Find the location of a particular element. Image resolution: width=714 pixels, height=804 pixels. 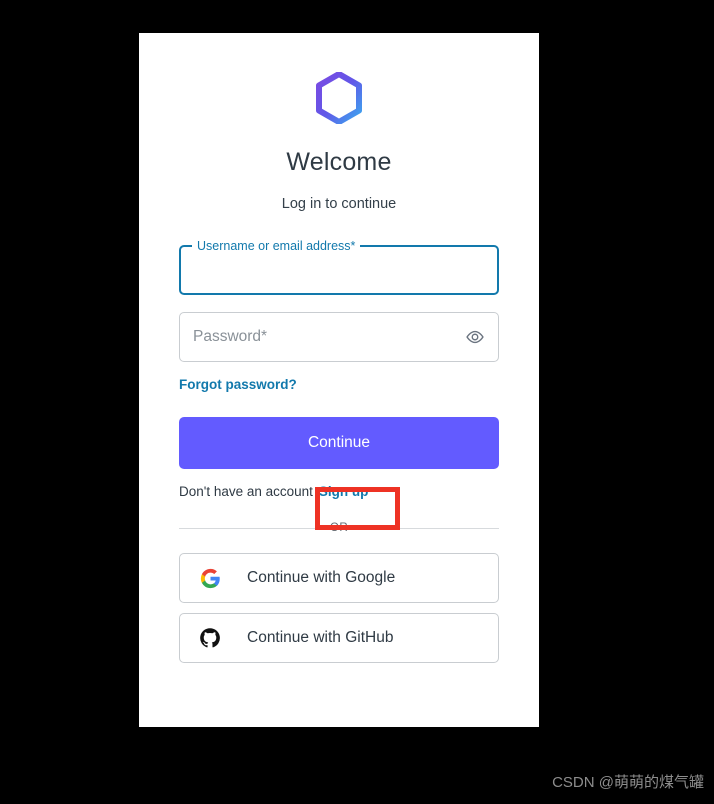

or-label: OR is located at coordinates (339, 528).